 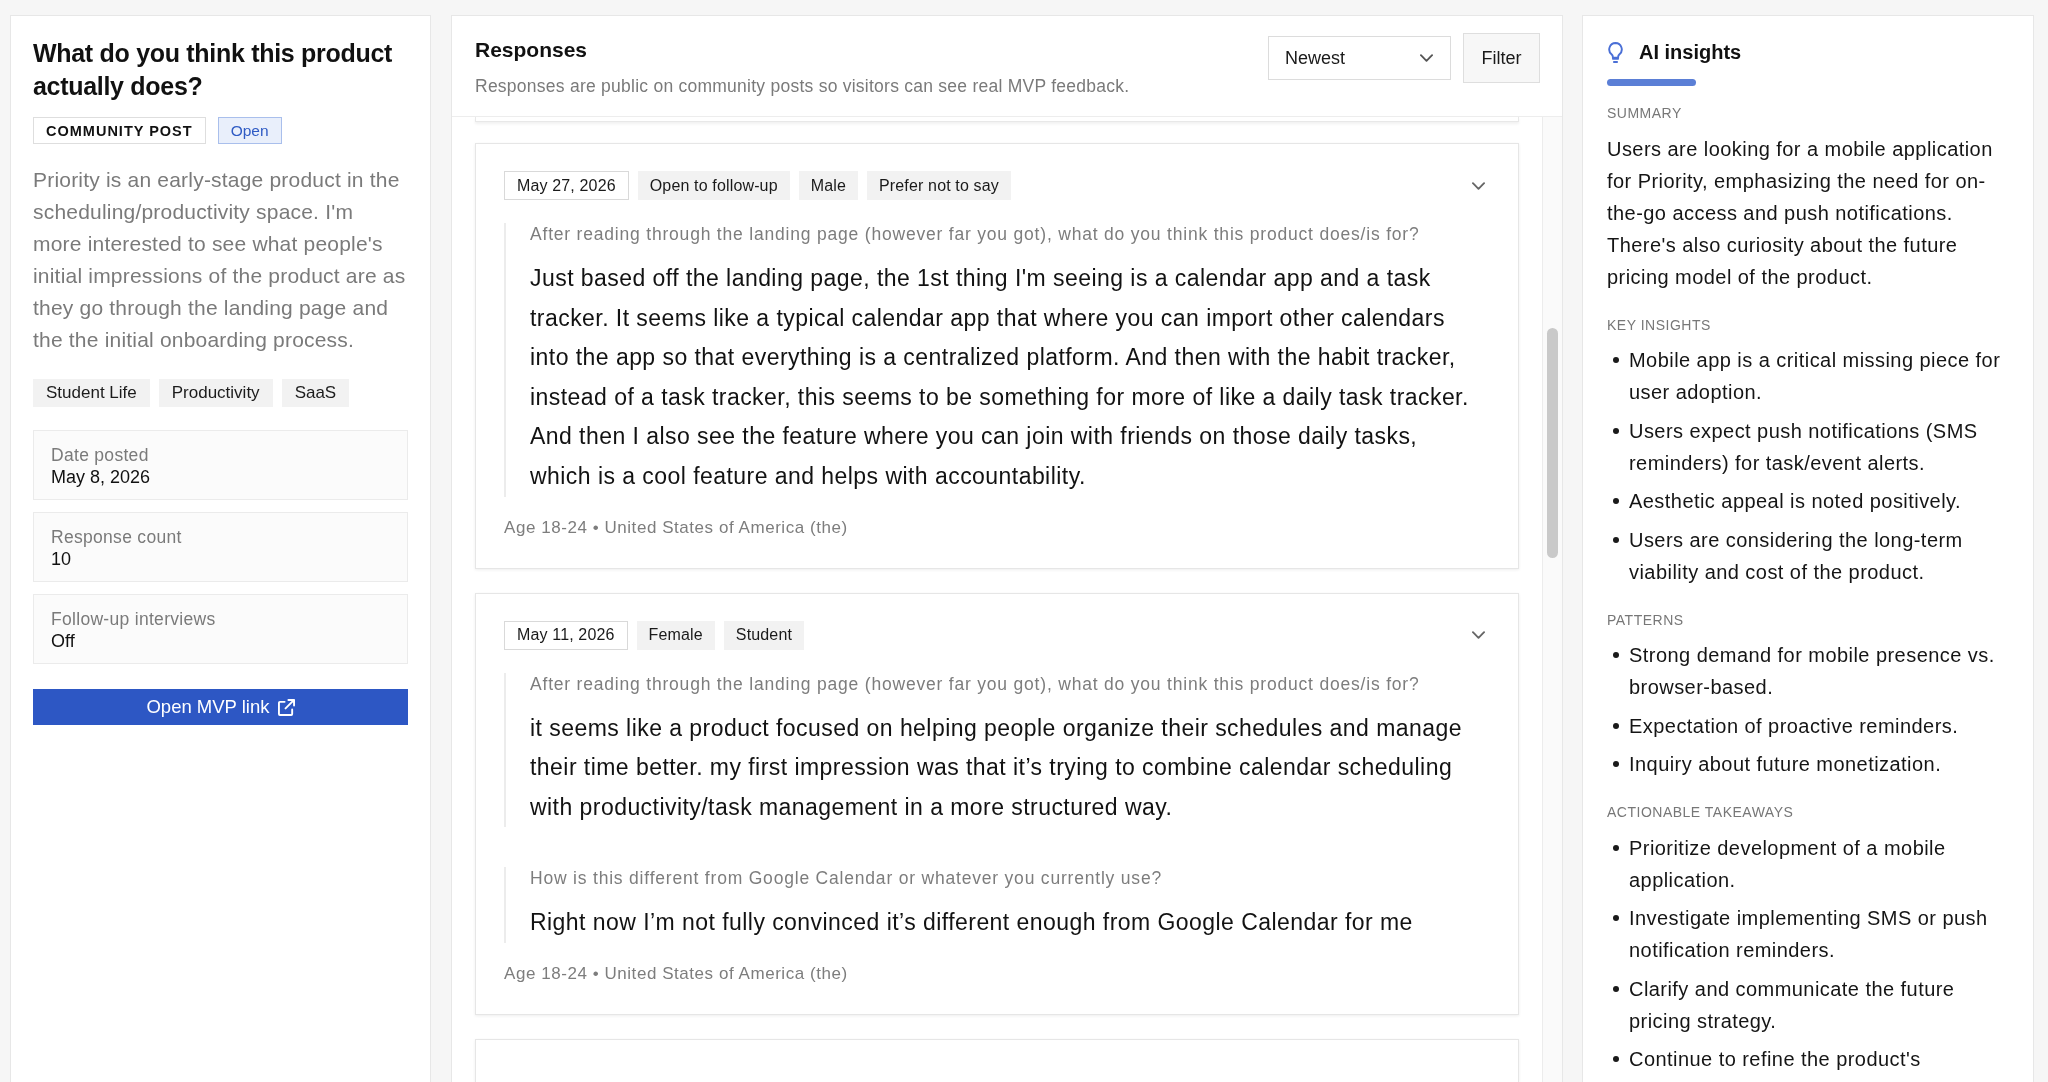 I want to click on stat-label: Response count, so click(x=116, y=537).